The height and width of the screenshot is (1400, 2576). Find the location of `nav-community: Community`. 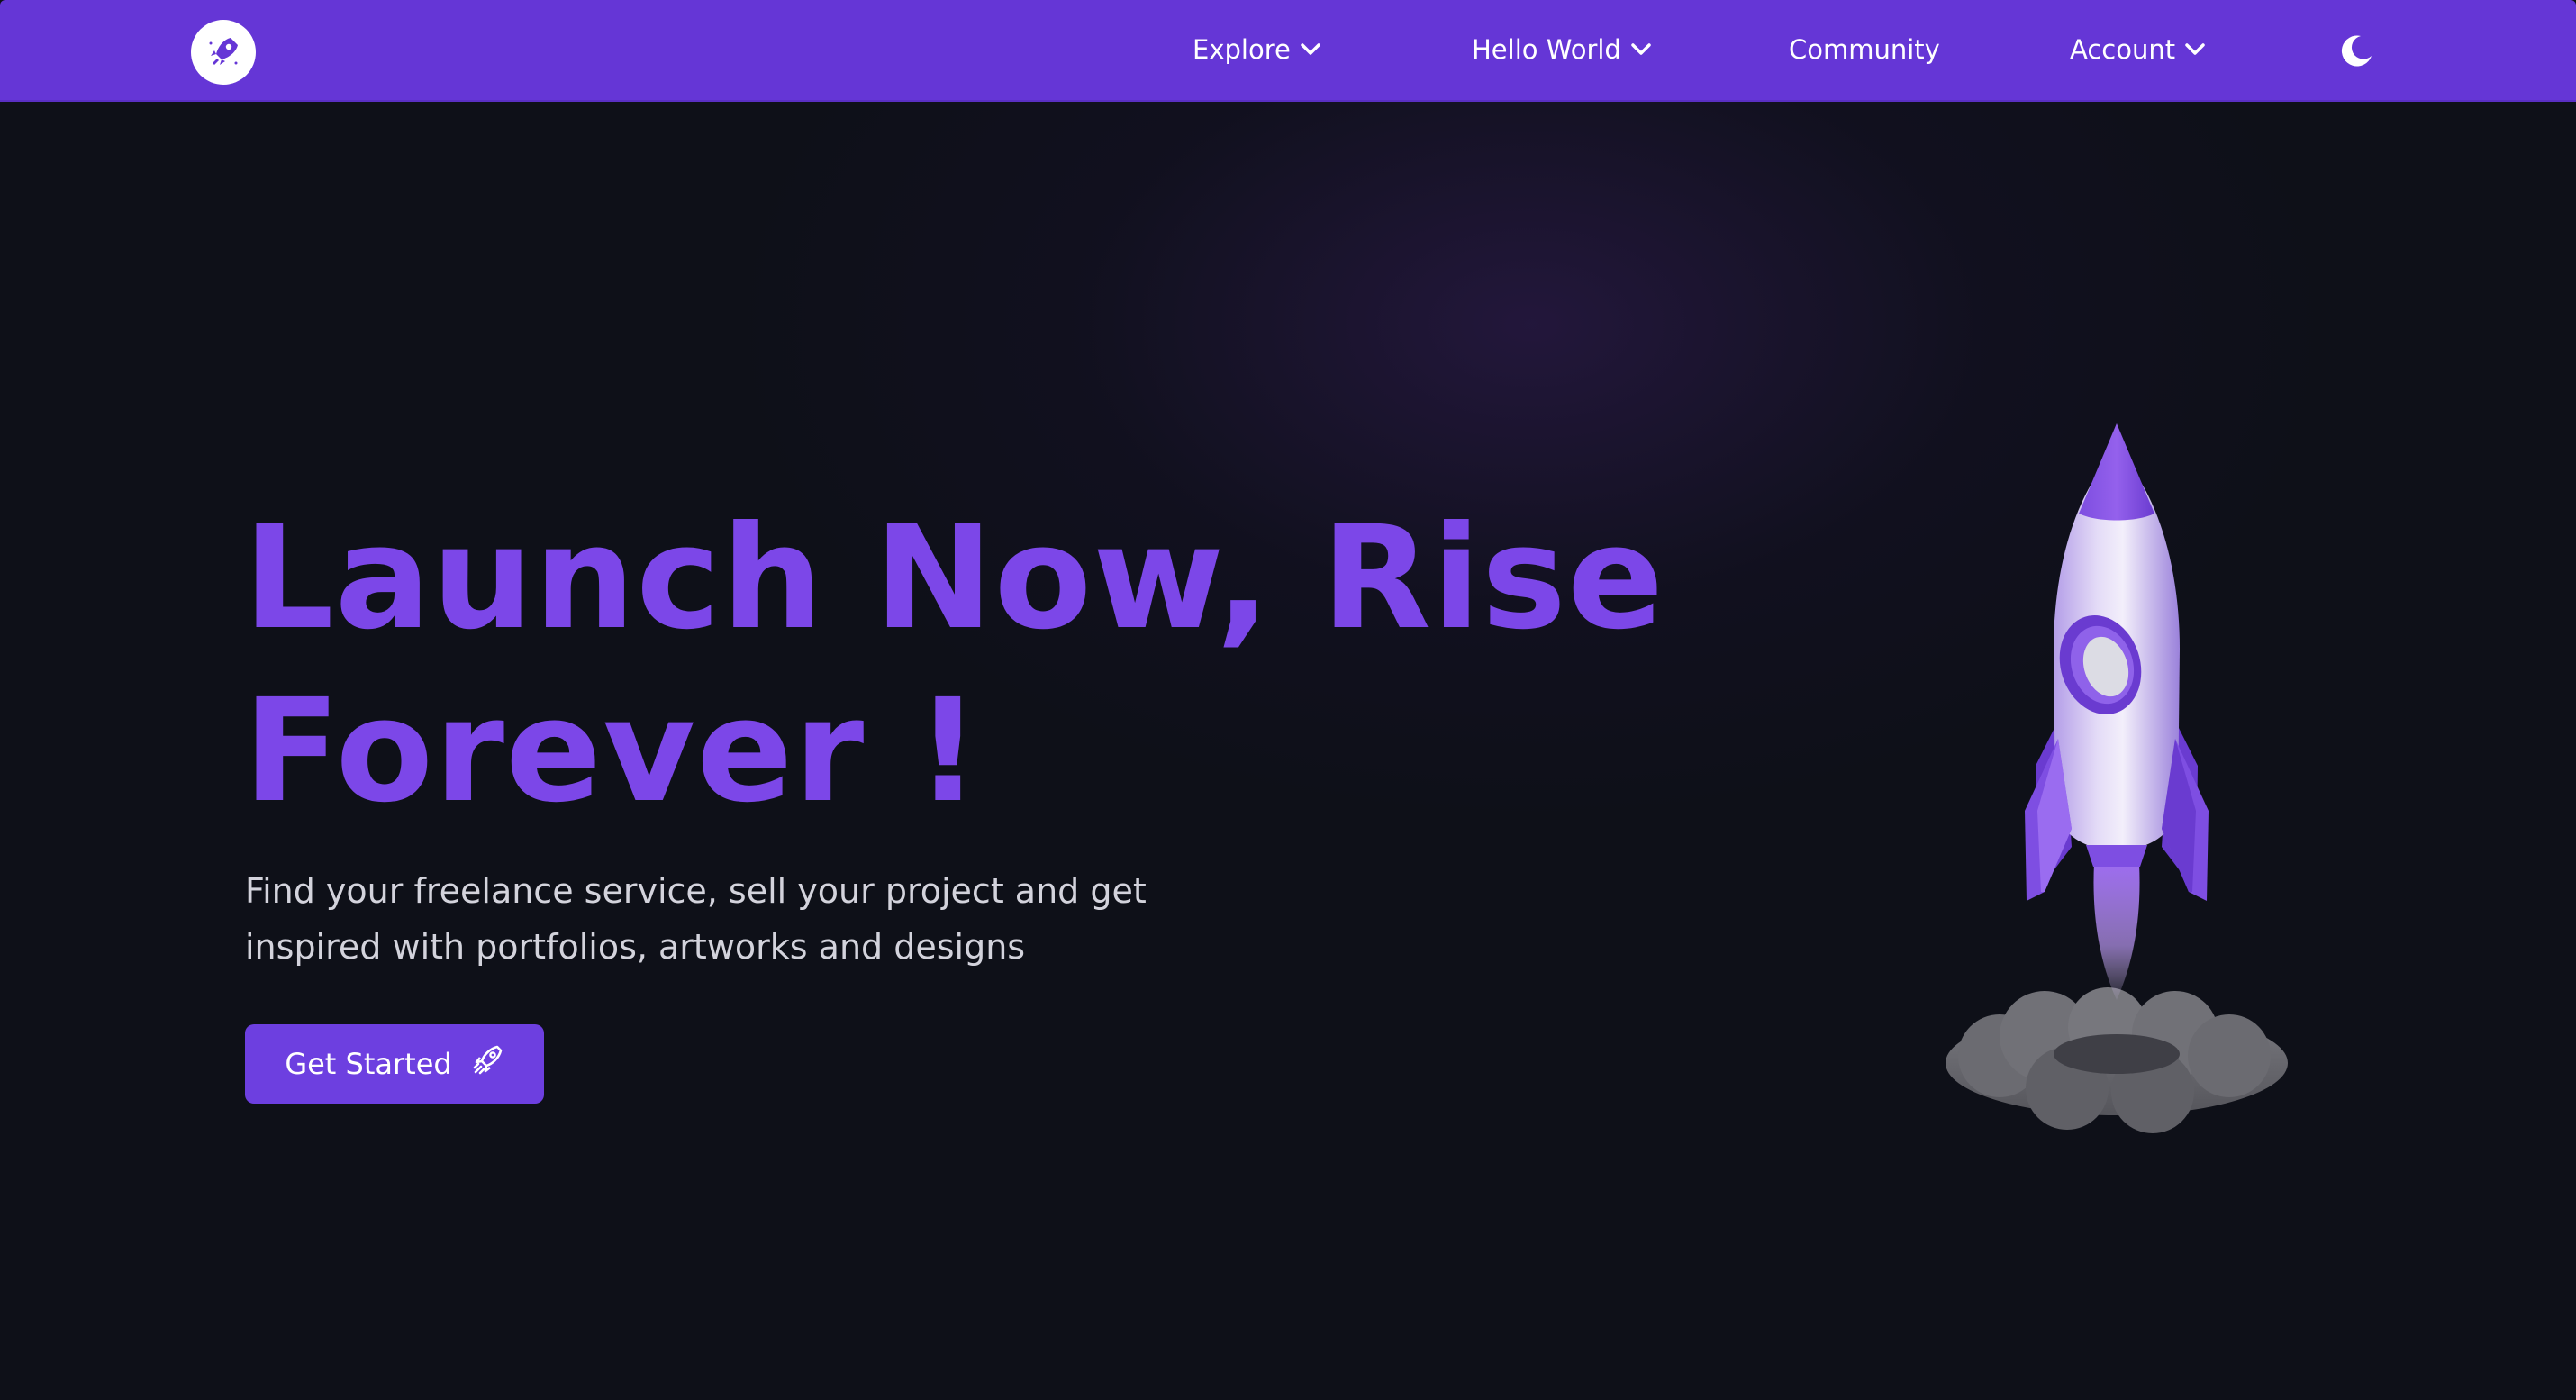

nav-community: Community is located at coordinates (1864, 50).